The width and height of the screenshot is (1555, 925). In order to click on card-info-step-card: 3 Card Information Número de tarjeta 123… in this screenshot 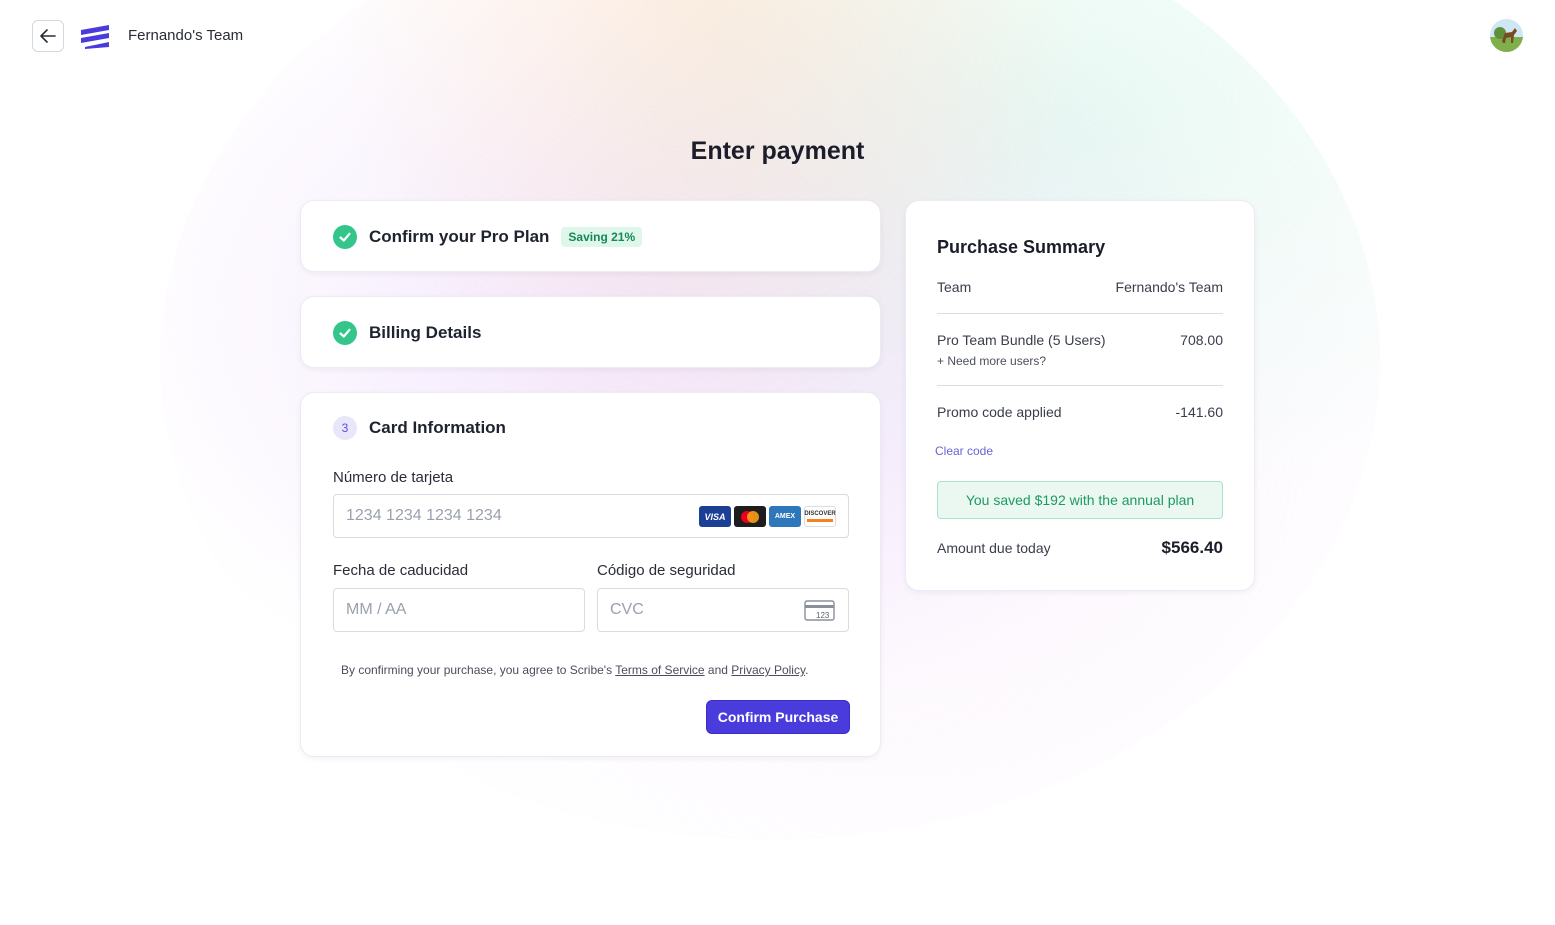, I will do `click(590, 574)`.